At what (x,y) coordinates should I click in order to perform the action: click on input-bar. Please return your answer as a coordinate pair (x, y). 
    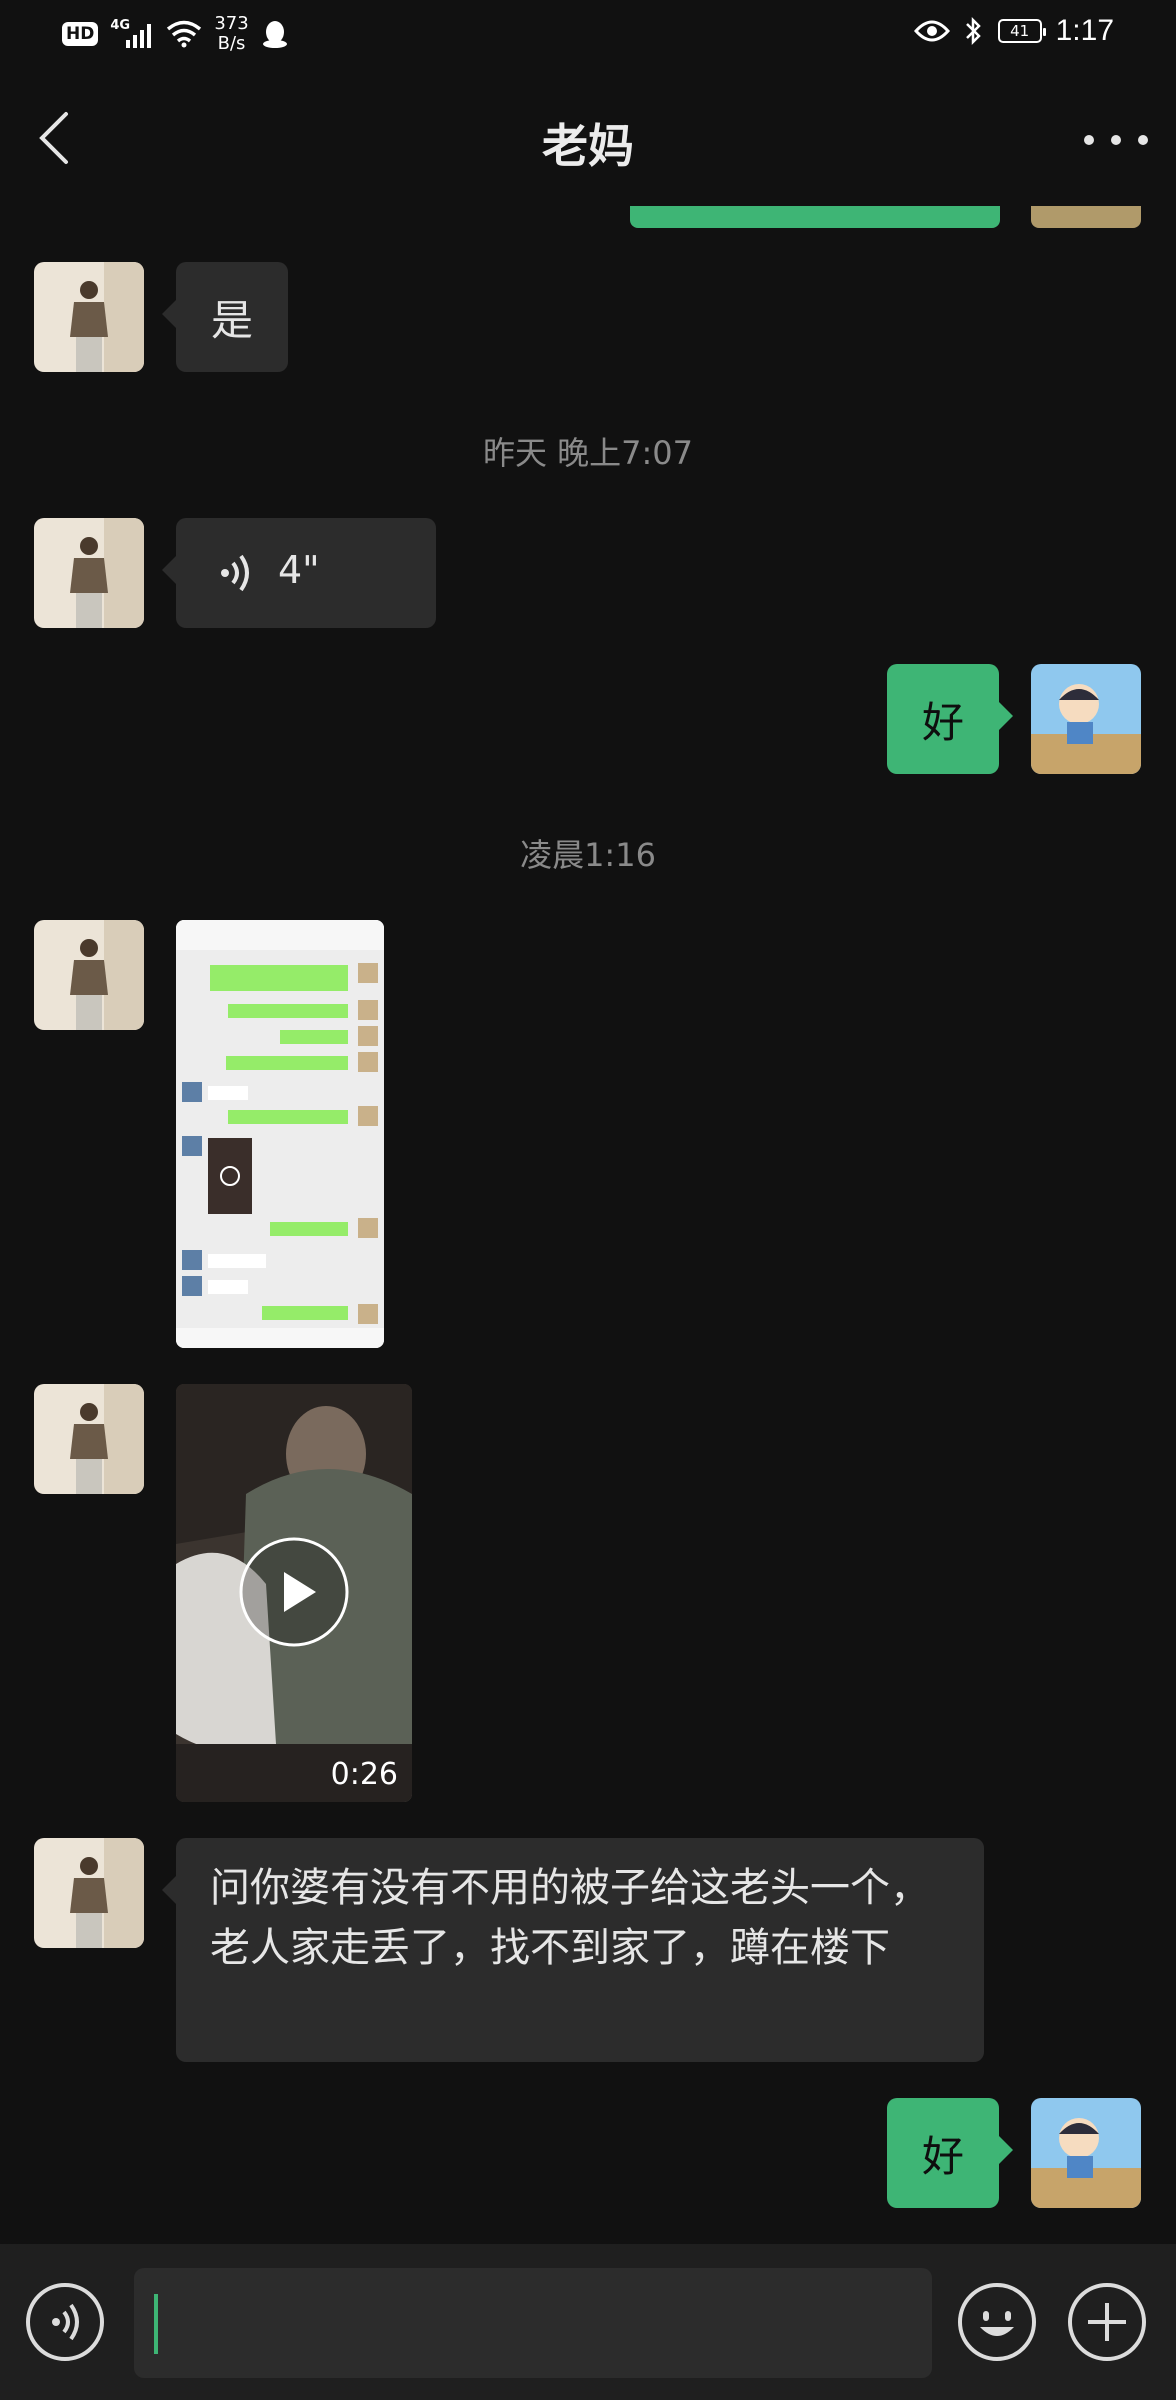
    Looking at the image, I should click on (588, 2322).